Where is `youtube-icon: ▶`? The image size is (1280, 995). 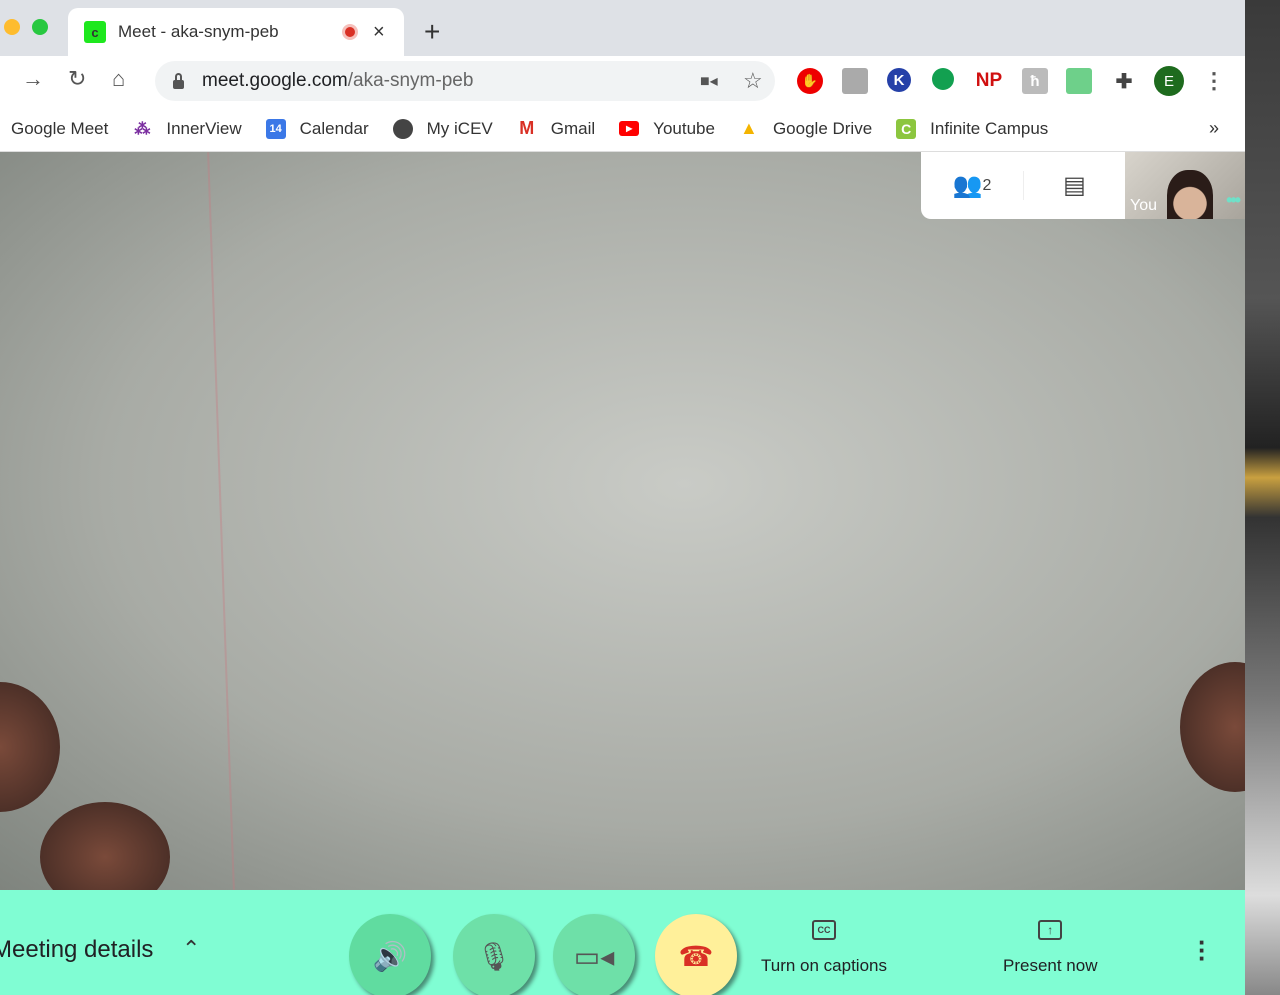
youtube-icon: ▶ is located at coordinates (629, 128).